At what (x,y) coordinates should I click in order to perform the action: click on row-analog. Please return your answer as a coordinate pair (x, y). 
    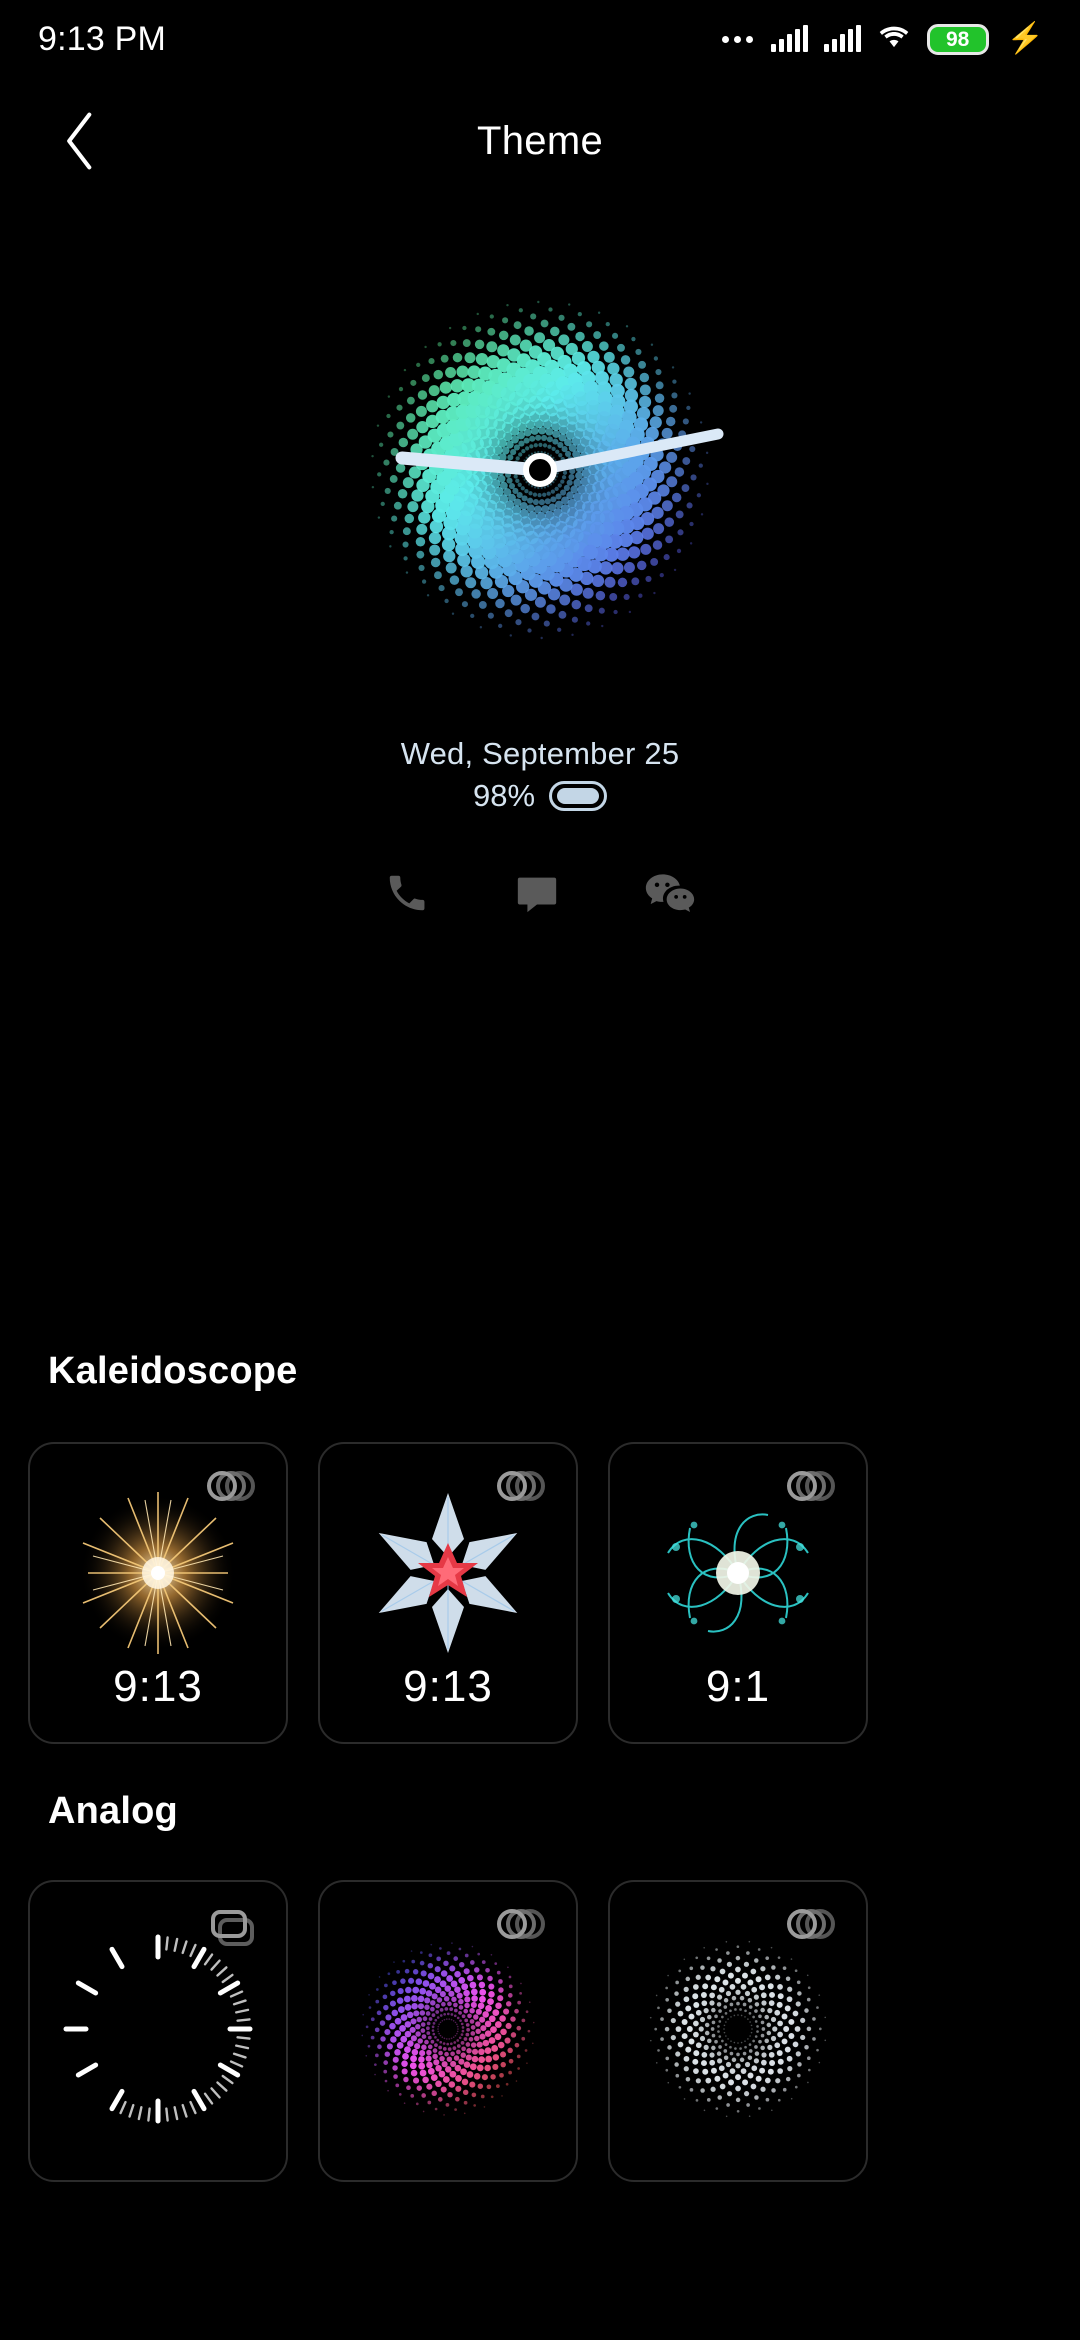
    Looking at the image, I should click on (540, 2031).